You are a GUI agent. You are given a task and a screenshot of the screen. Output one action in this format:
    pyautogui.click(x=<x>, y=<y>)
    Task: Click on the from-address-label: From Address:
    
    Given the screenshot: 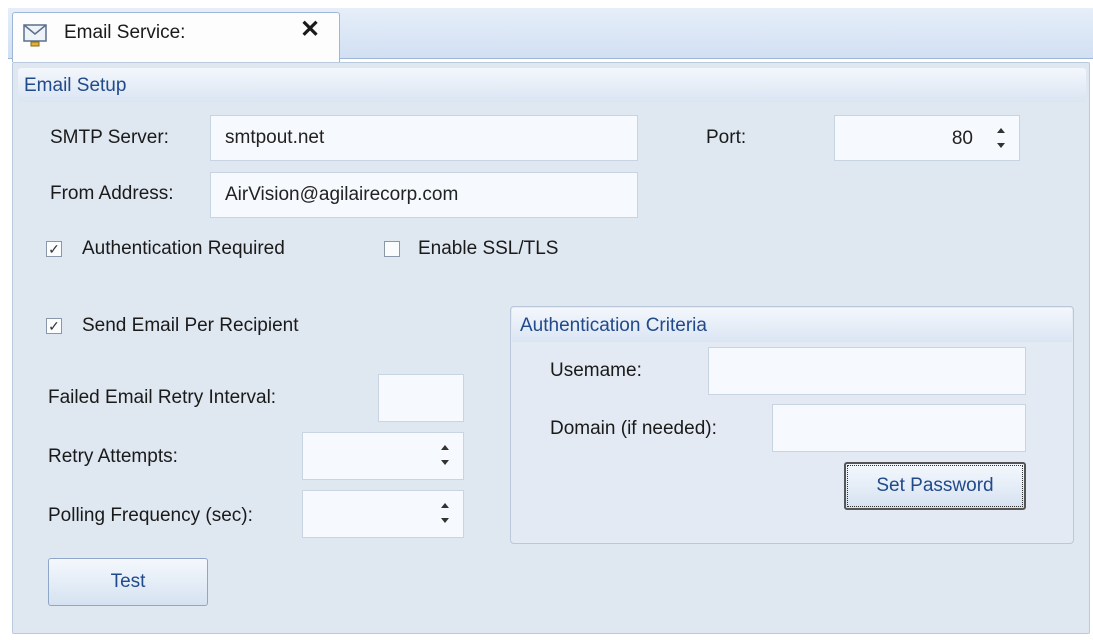 What is the action you would take?
    pyautogui.click(x=112, y=193)
    